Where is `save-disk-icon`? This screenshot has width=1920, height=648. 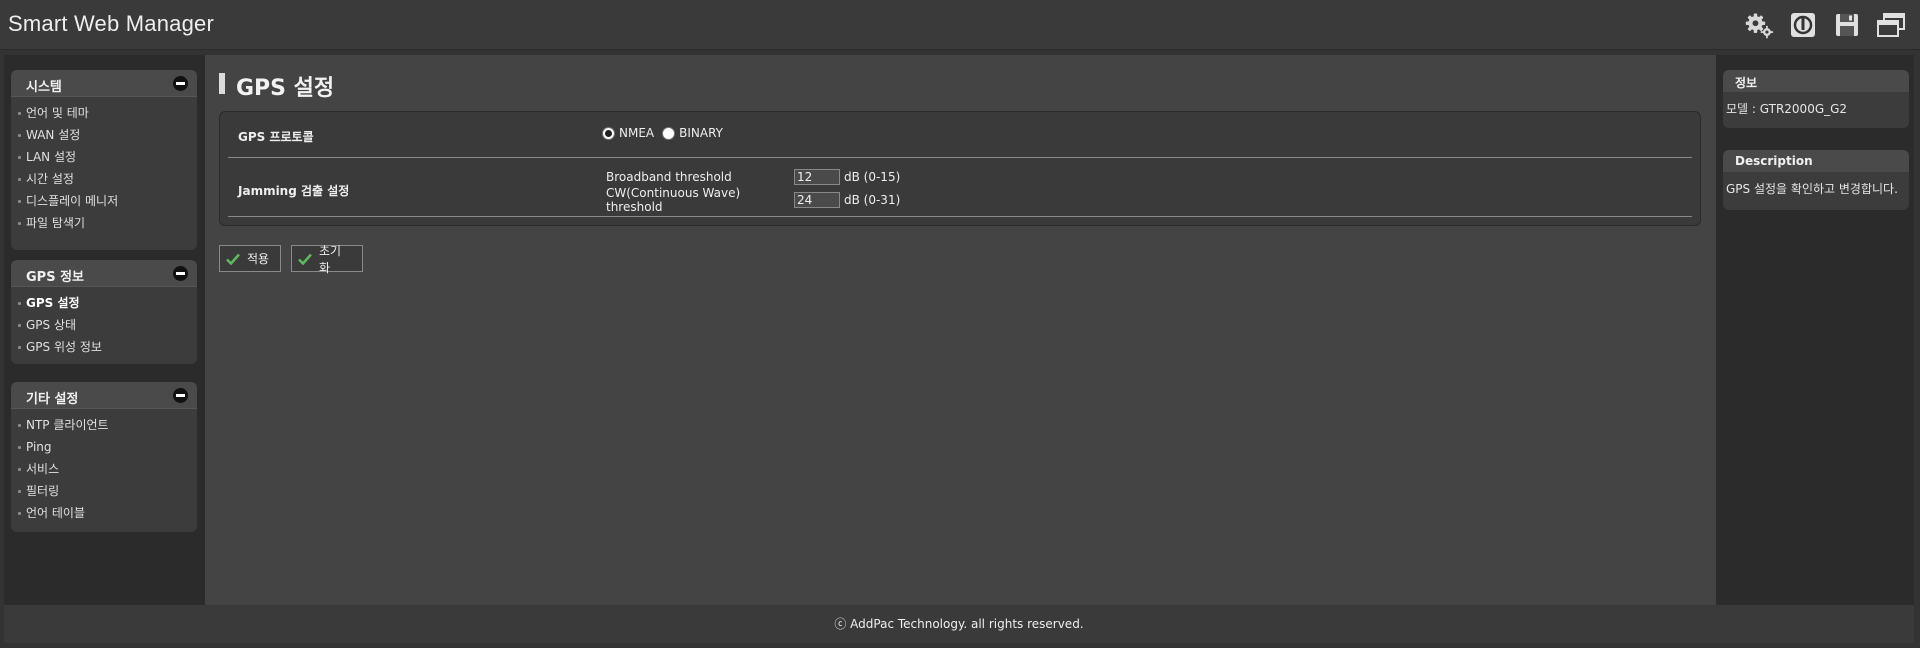
save-disk-icon is located at coordinates (1847, 25).